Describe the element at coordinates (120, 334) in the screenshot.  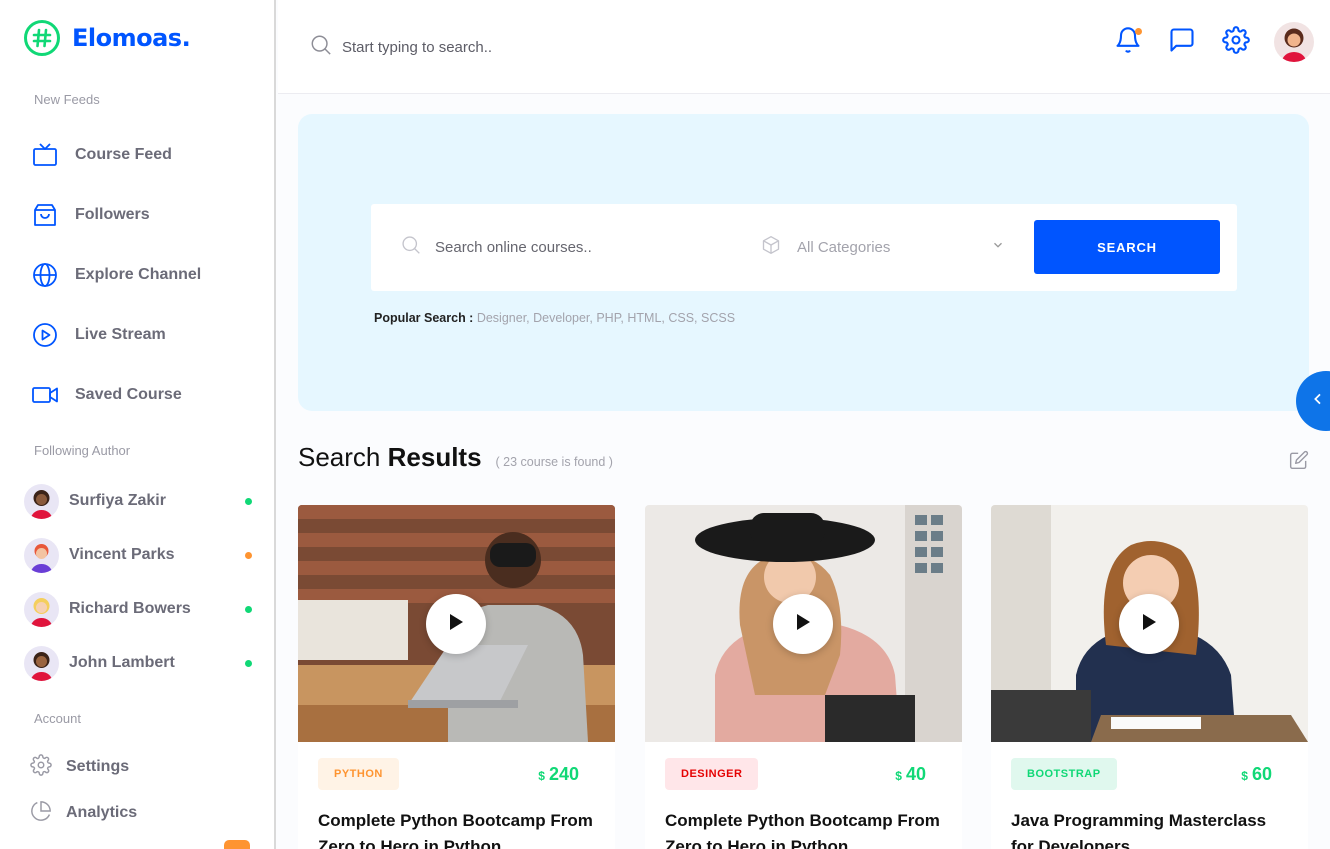
I see `sidebar-item-label: Live Stream` at that location.